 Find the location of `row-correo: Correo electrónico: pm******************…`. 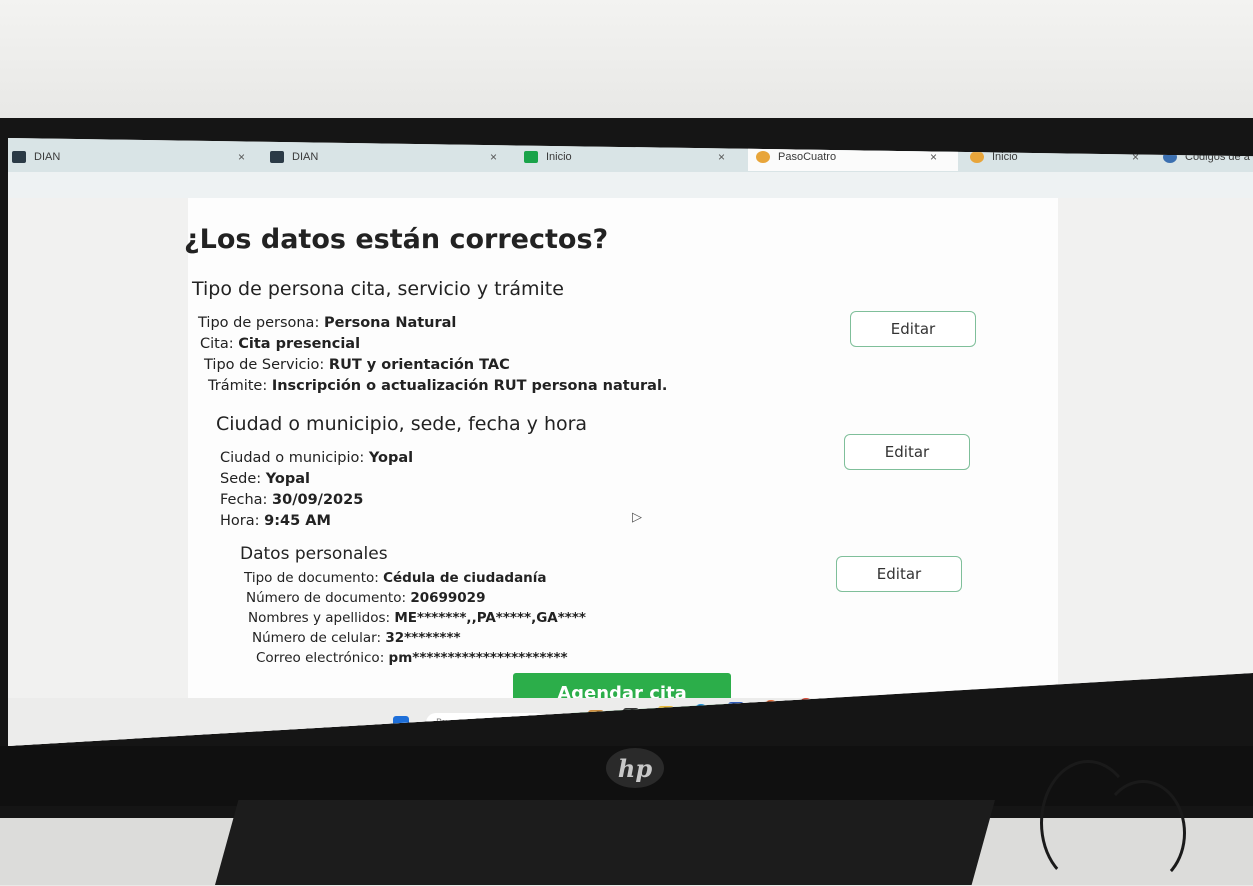

row-correo: Correo electrónico: pm******************… is located at coordinates (412, 658).